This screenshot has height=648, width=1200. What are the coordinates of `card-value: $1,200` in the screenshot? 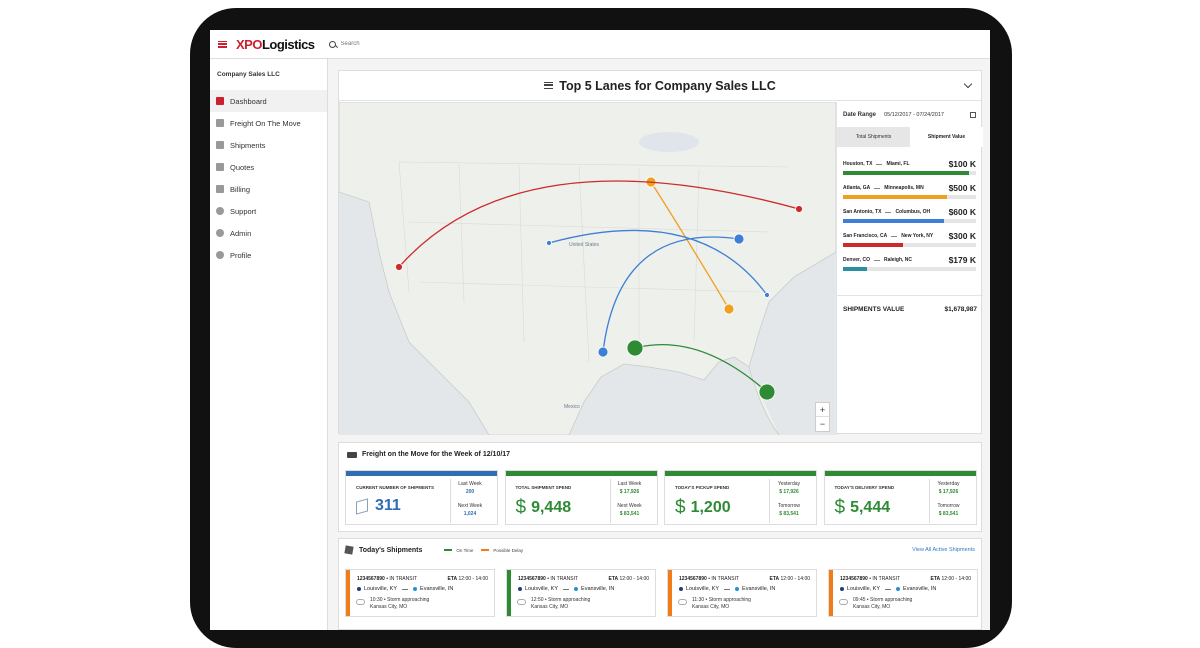 It's located at (703, 508).